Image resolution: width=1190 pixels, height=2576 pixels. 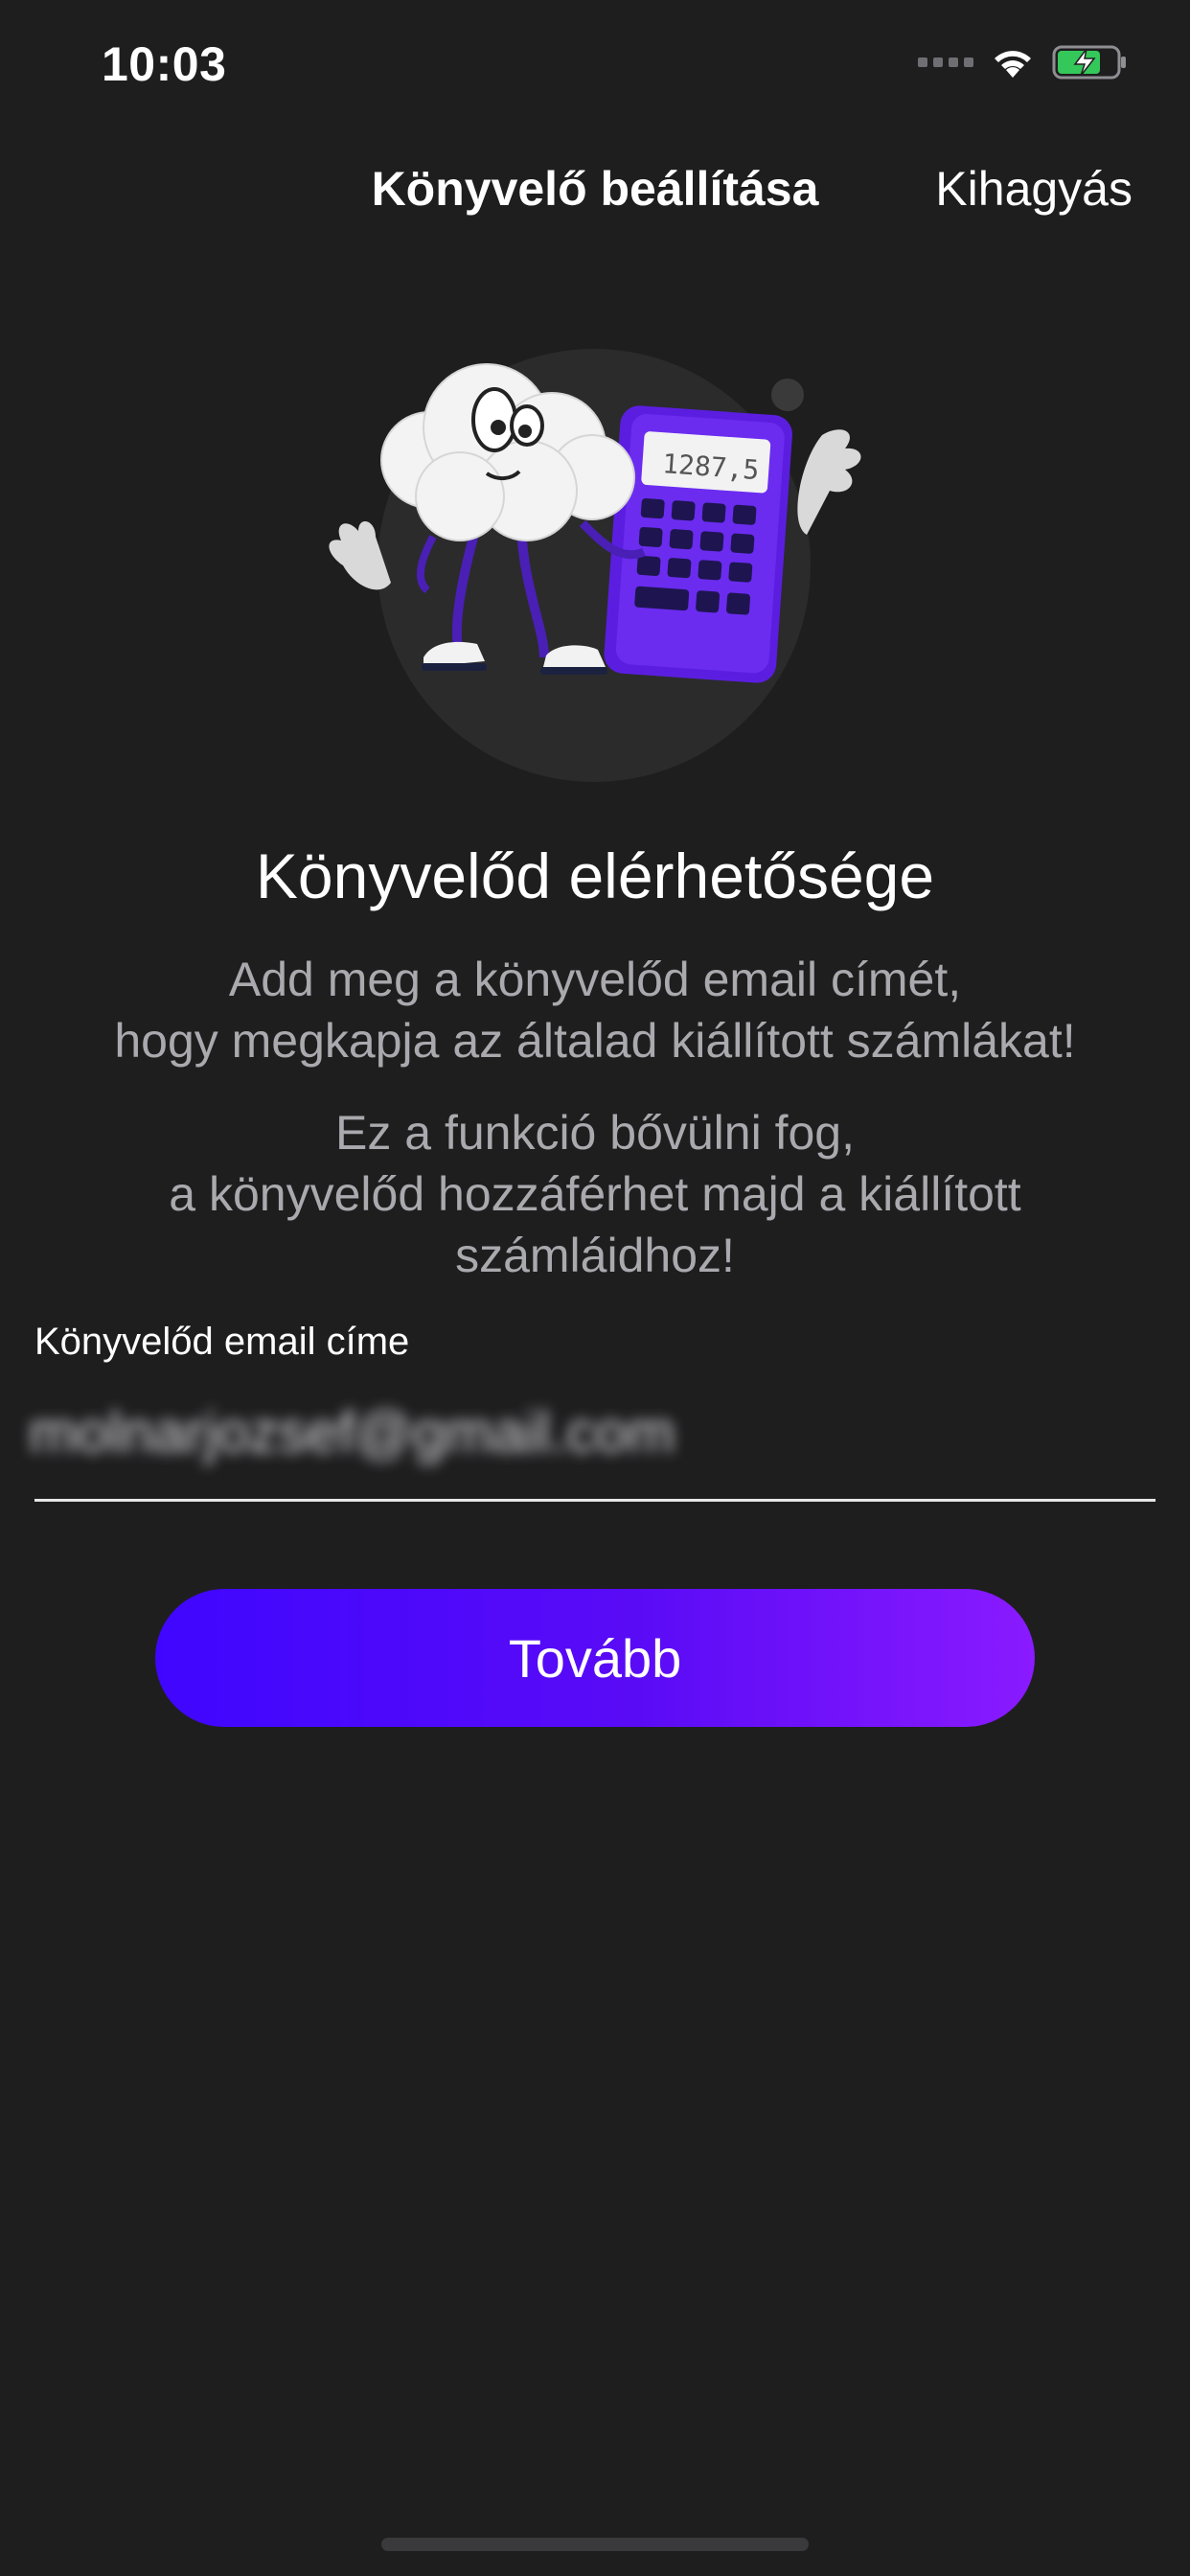 I want to click on description-secondary-line-3: számláidhoz!, so click(x=595, y=1255).